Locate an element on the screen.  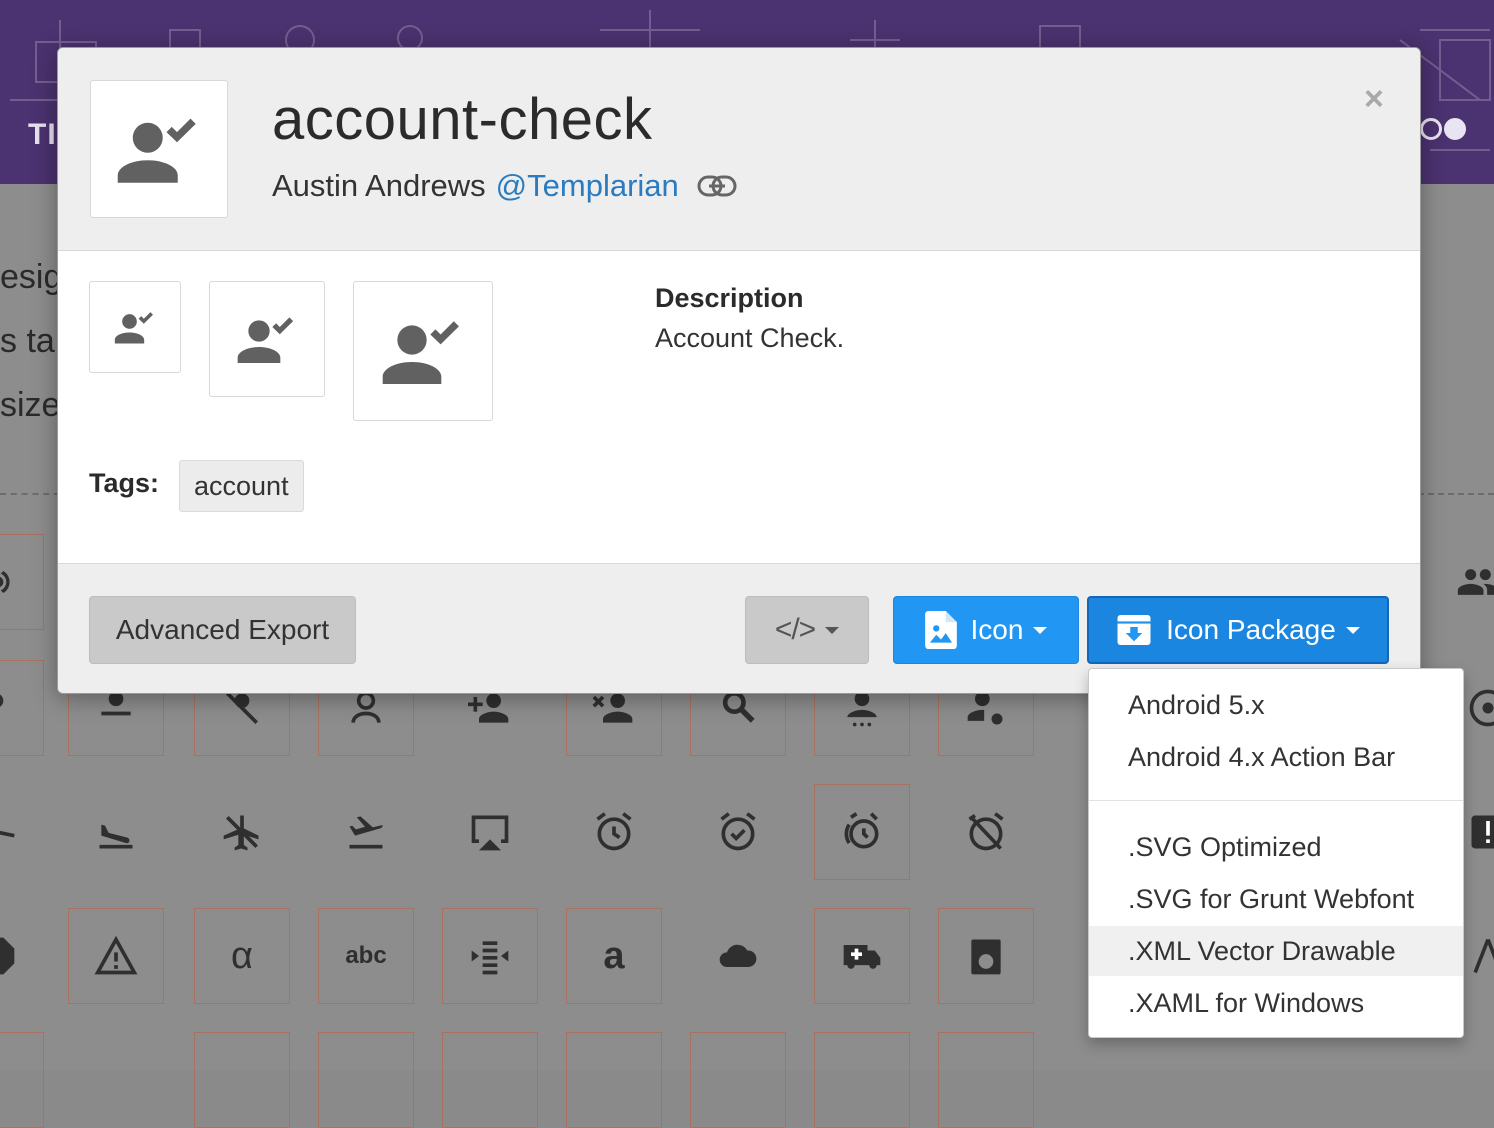
menu-item-xaml-windows: .XAML for Windows is located at coordinates (1276, 1003).